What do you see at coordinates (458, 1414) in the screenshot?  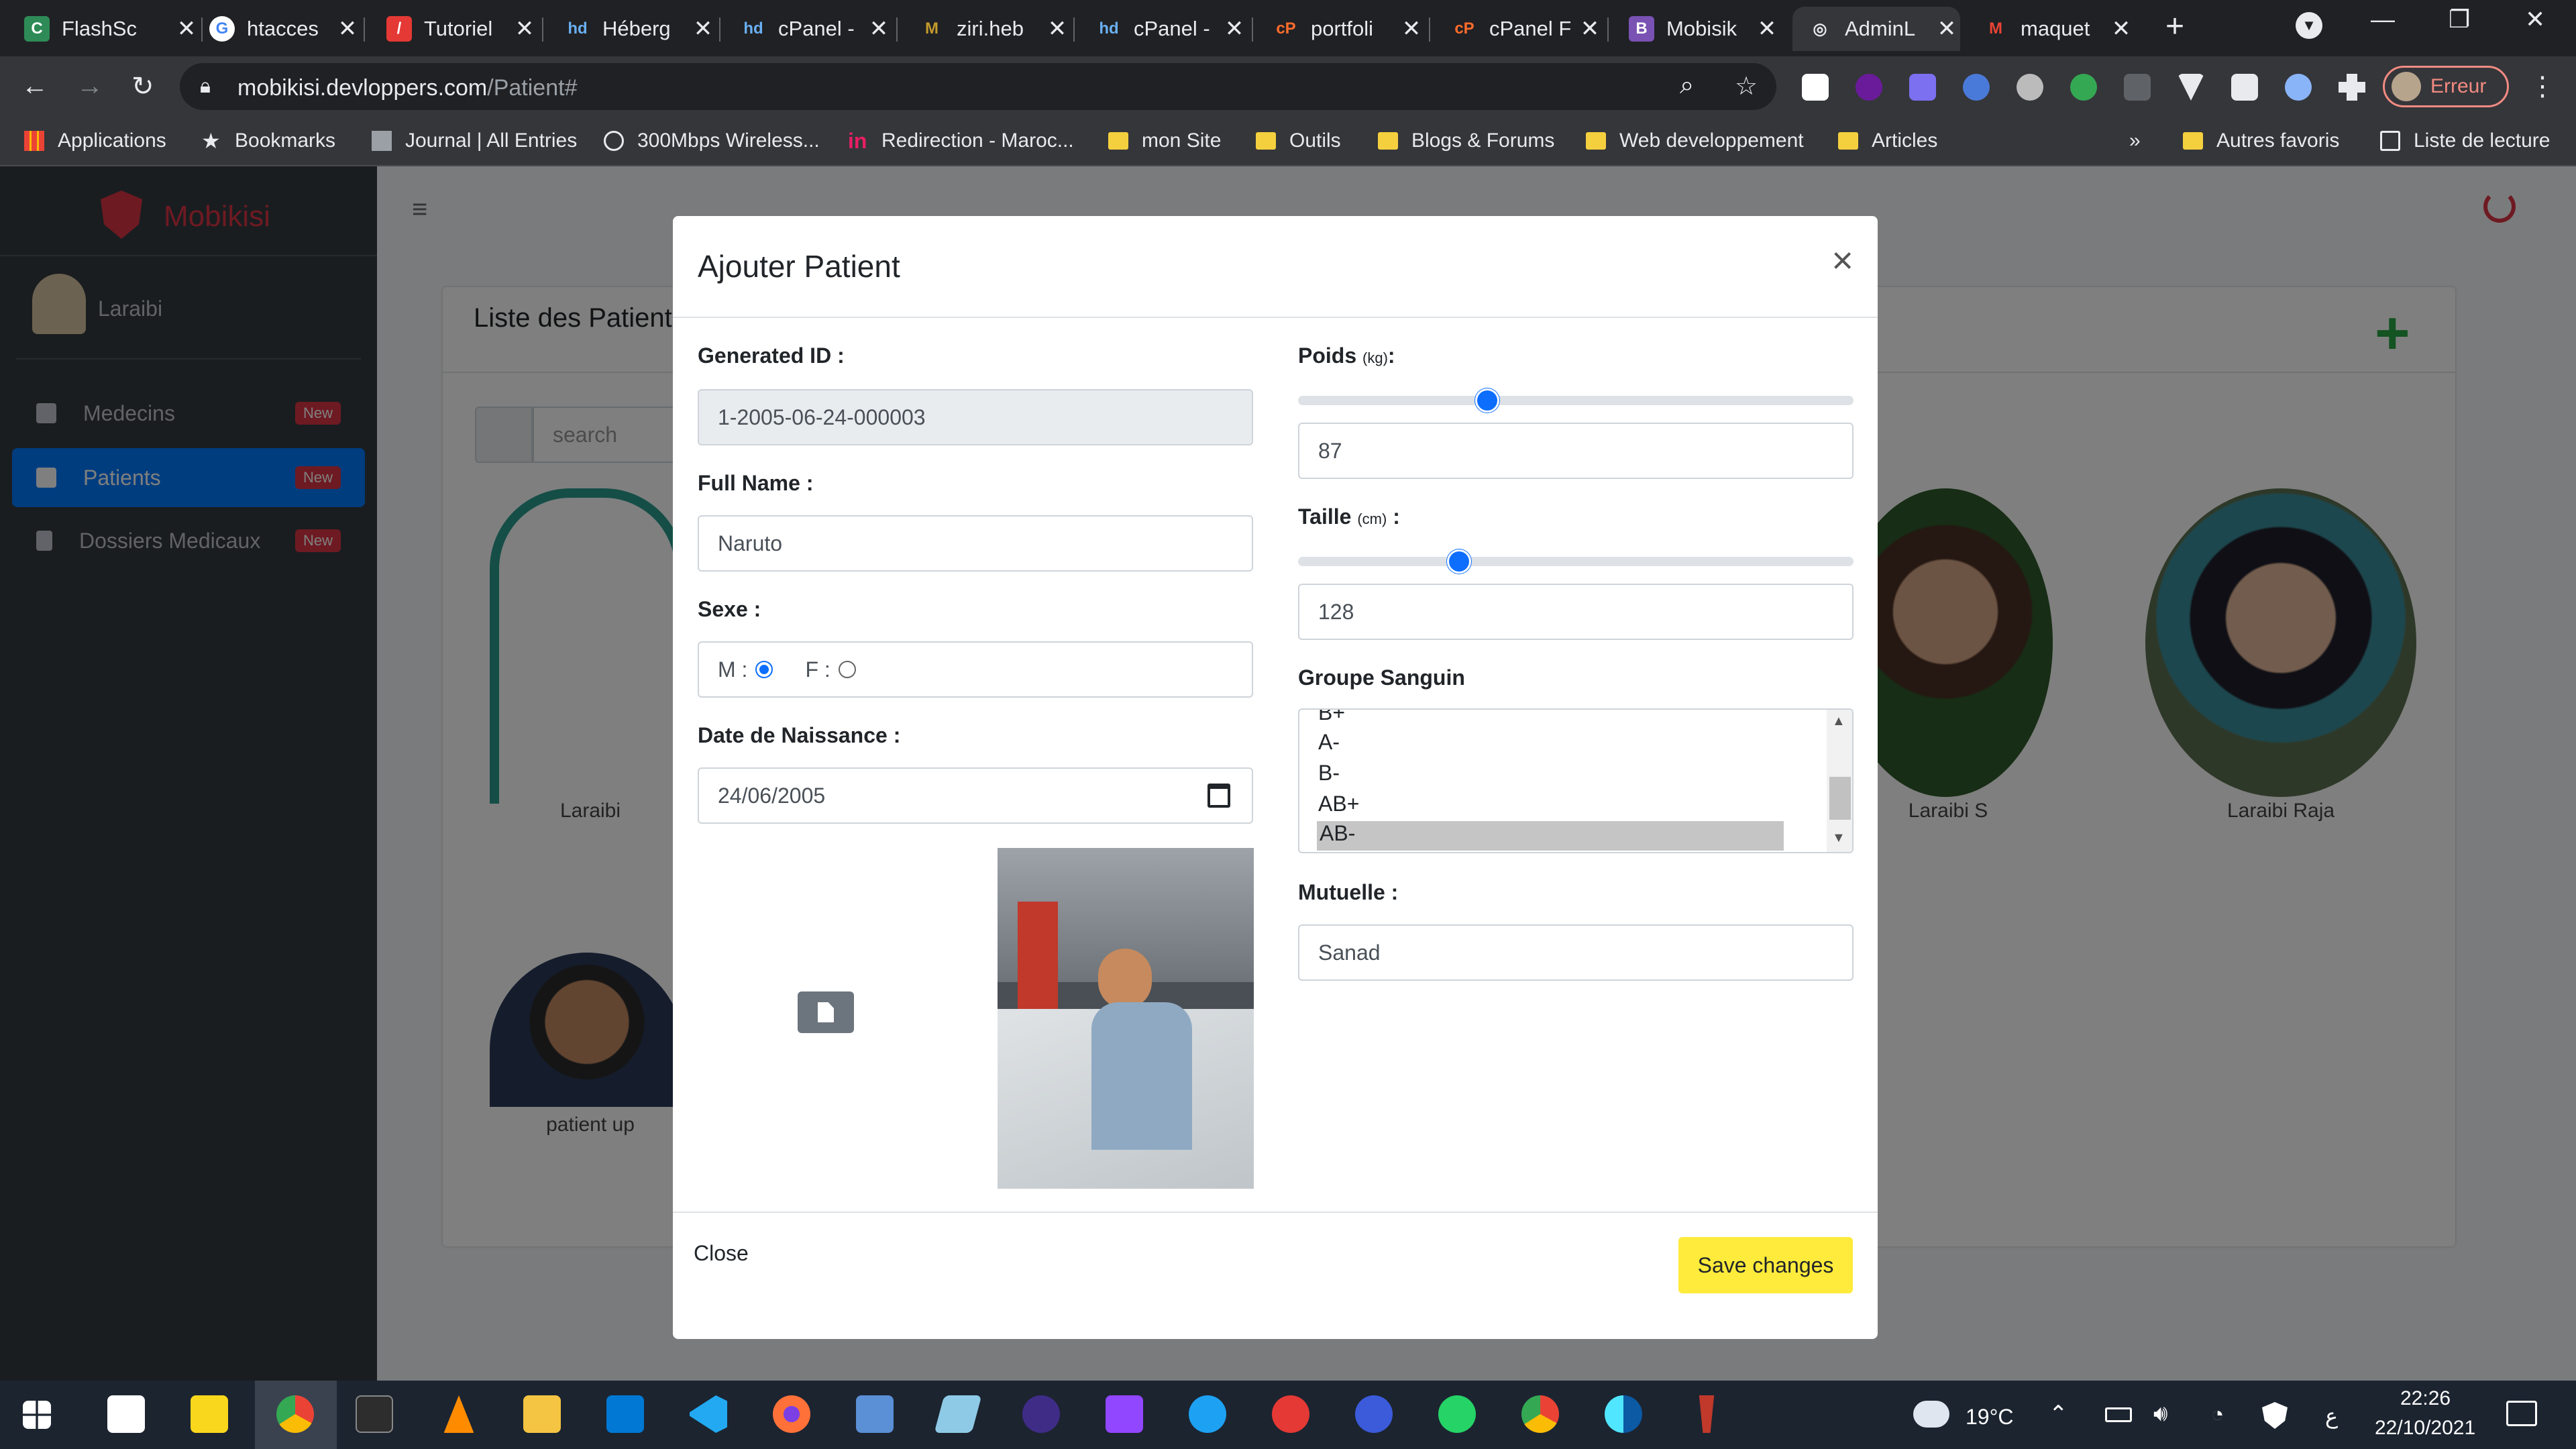 I see `vlc-icon` at bounding box center [458, 1414].